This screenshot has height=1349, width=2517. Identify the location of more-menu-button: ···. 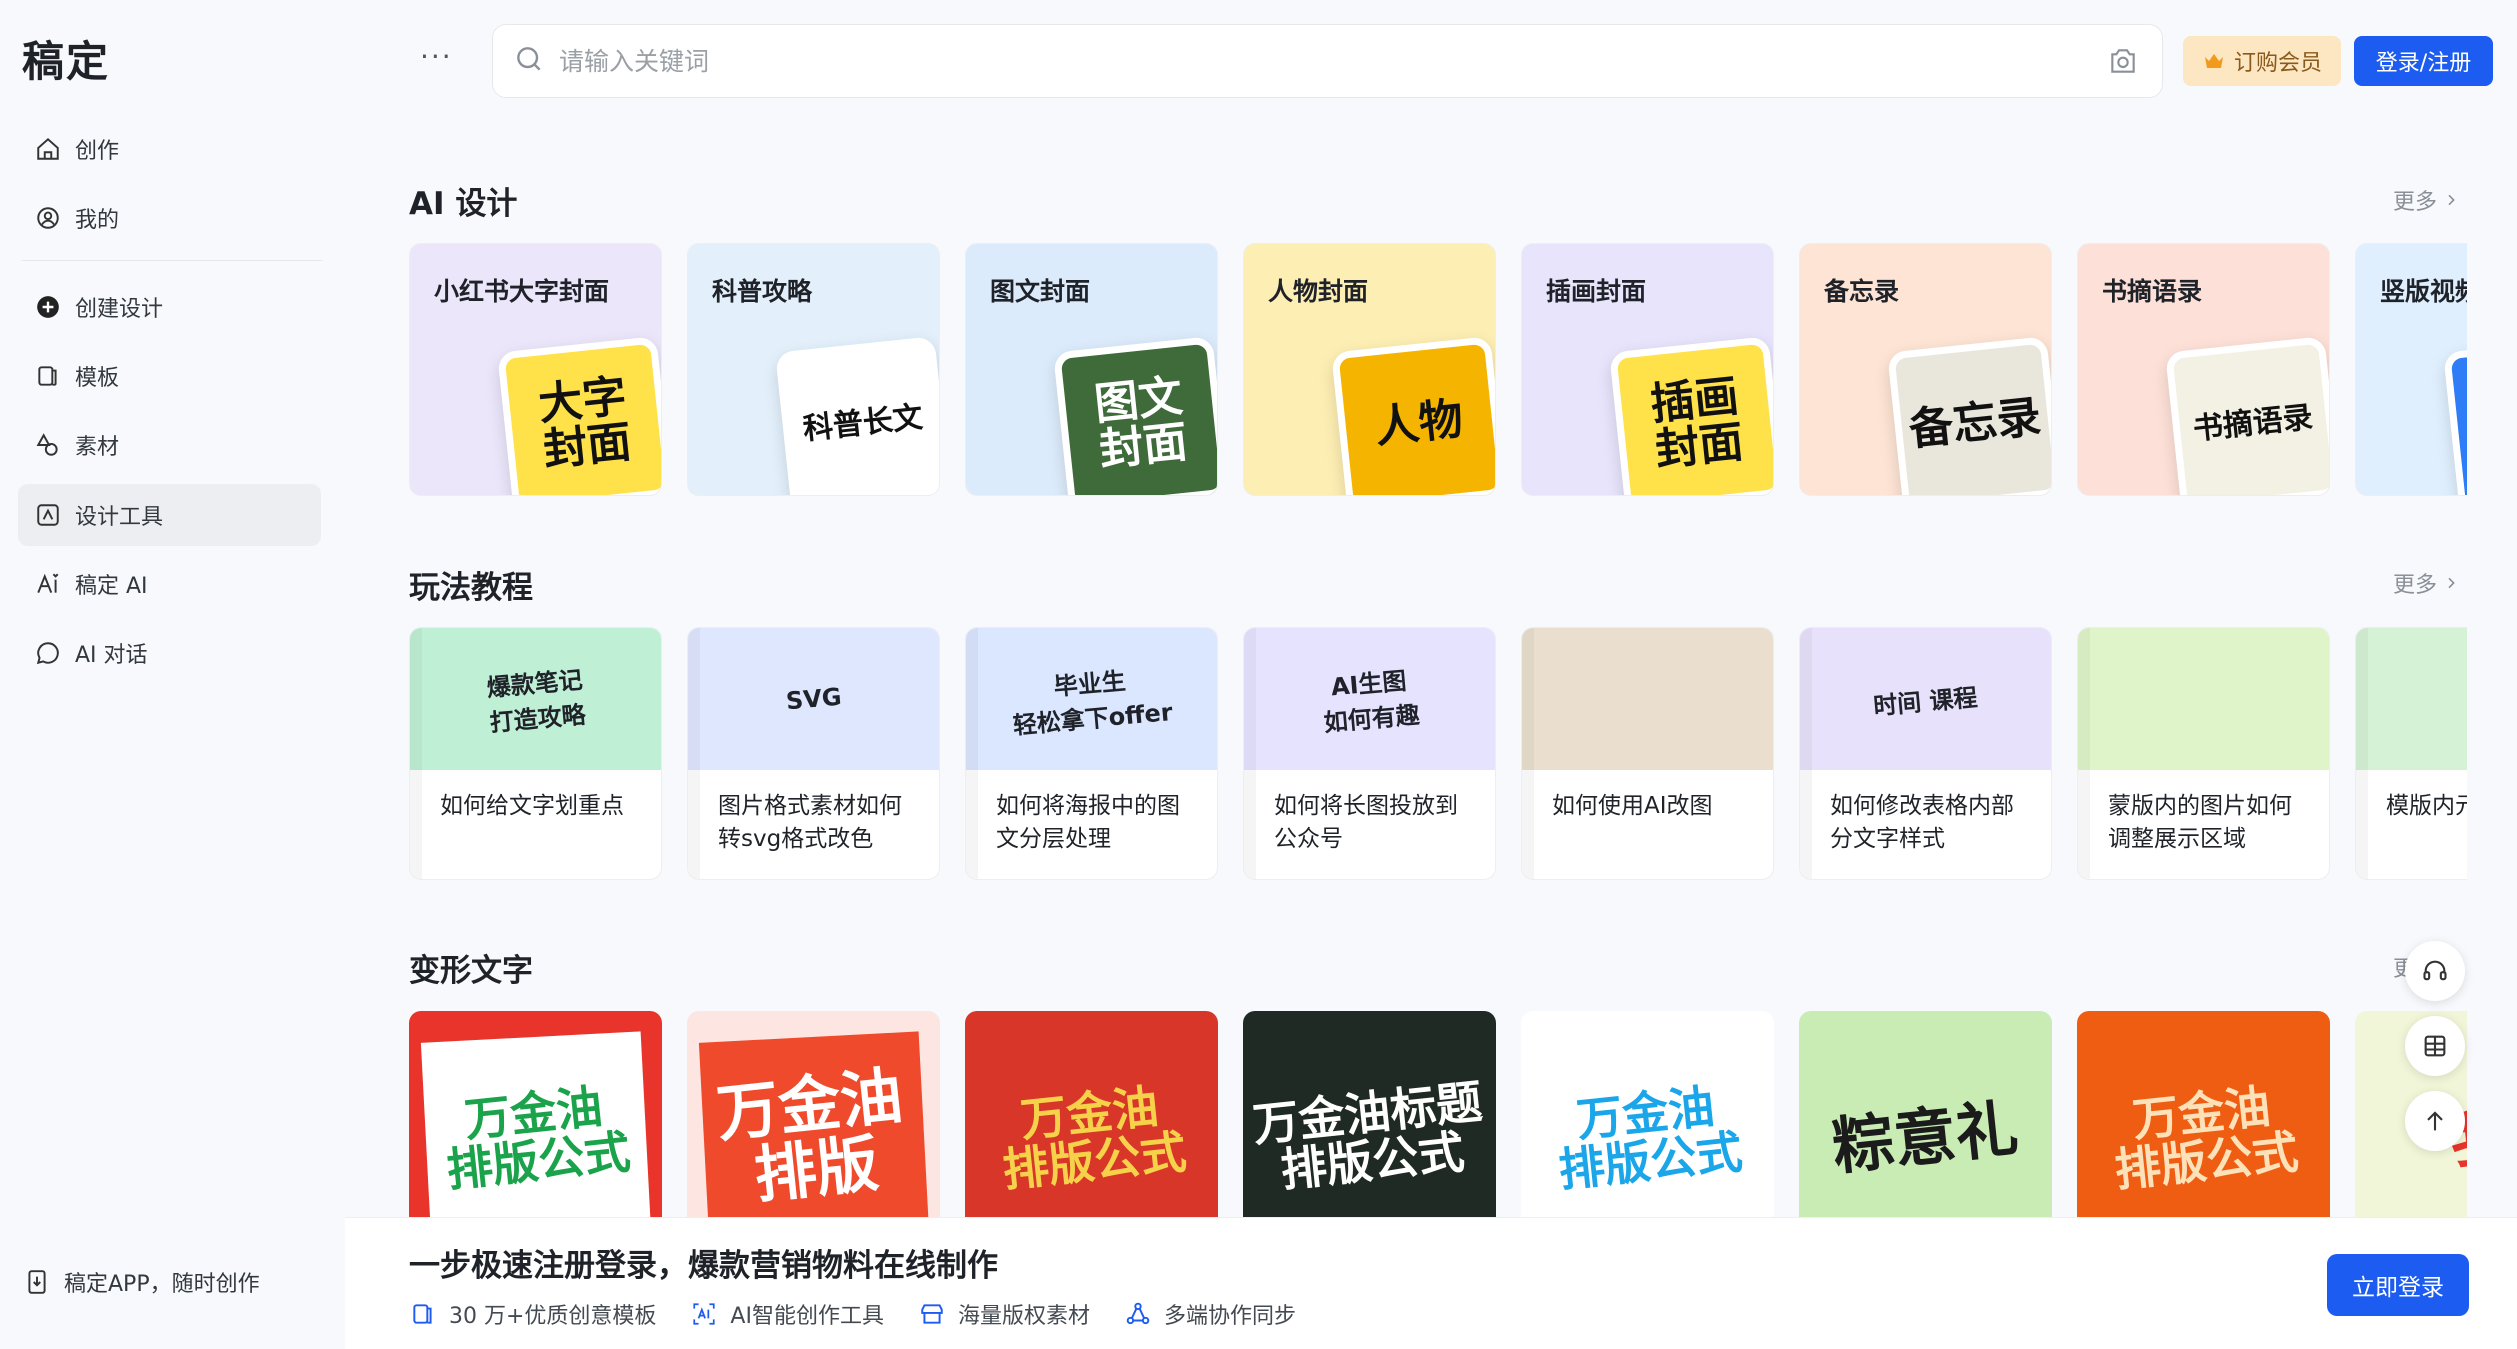
(436, 56).